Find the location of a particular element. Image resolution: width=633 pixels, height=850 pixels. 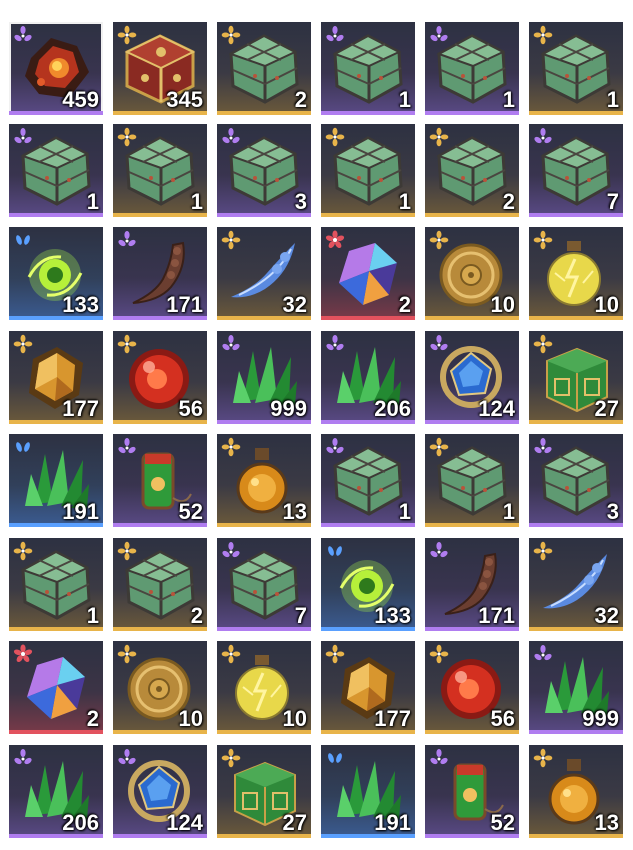

item-count: 32 is located at coordinates (294, 304).